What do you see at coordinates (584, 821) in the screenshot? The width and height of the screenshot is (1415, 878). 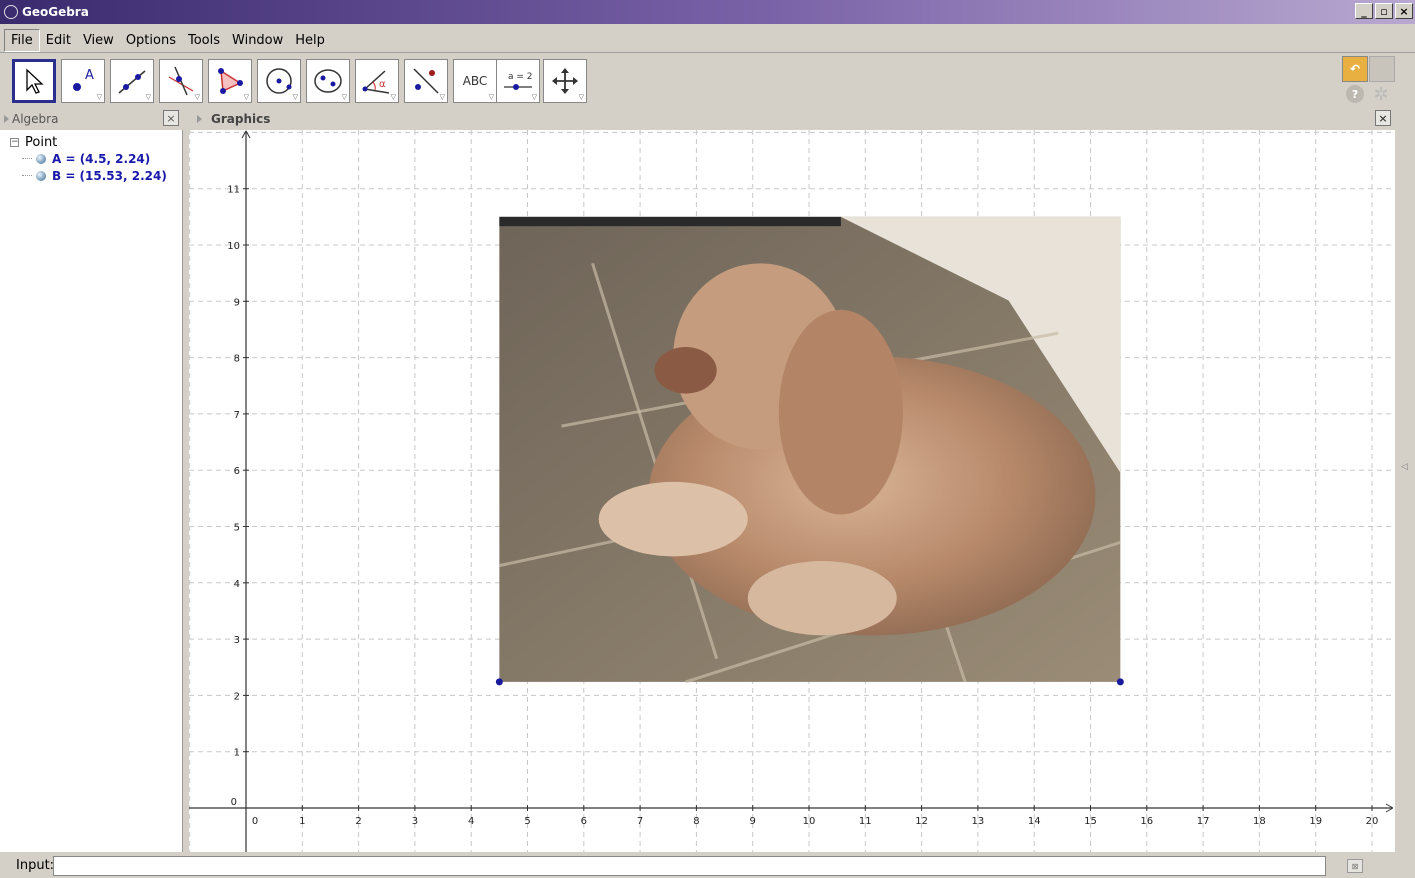 I see `x-tick-label: 6` at bounding box center [584, 821].